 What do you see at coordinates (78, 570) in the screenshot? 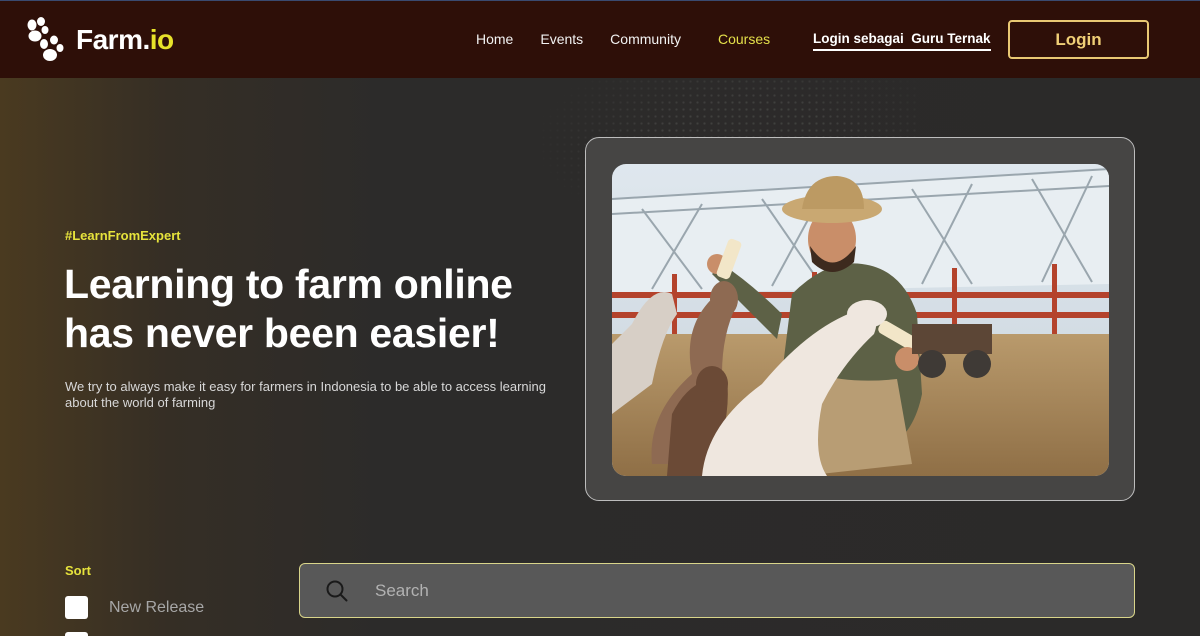
I see `sort-label: Sort` at bounding box center [78, 570].